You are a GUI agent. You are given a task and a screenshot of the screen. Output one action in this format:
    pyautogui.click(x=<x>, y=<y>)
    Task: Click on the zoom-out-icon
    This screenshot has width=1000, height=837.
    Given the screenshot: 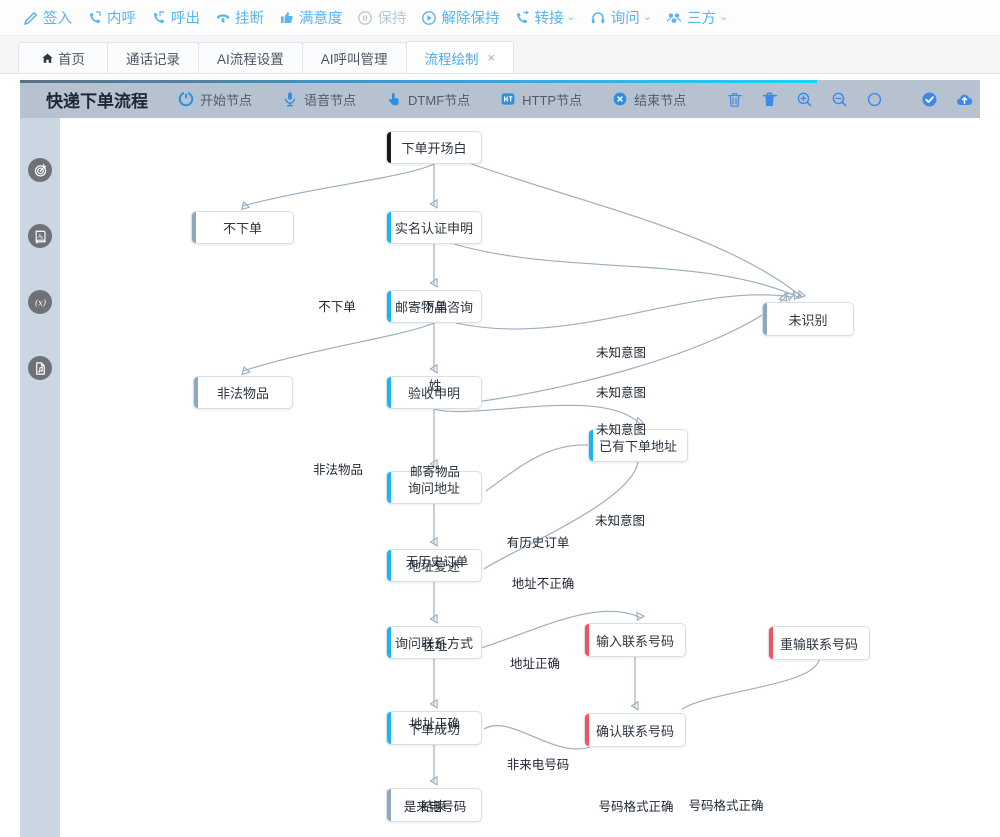 What is the action you would take?
    pyautogui.click(x=839, y=99)
    